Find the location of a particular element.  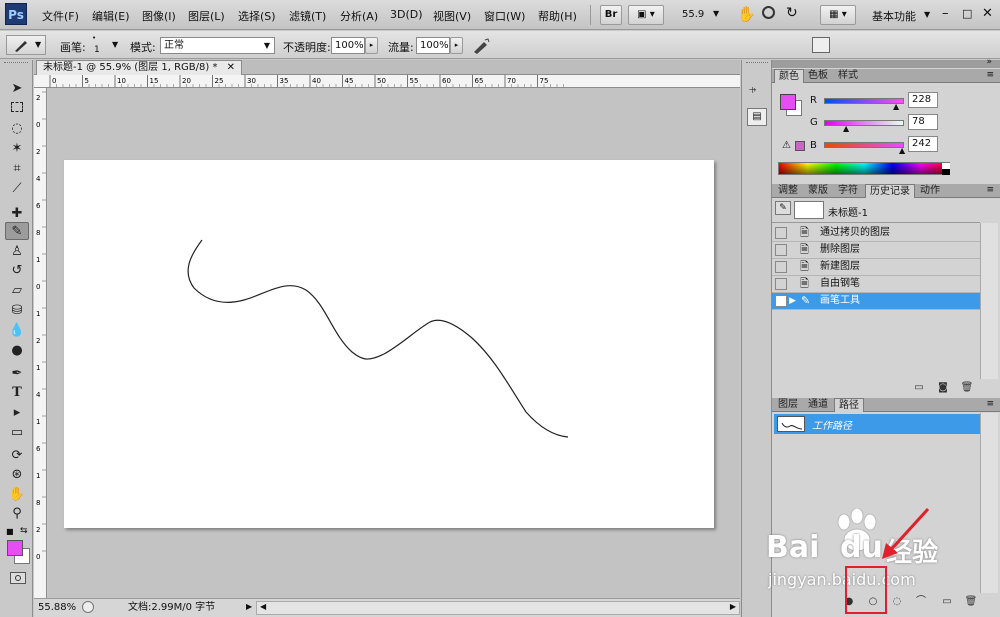

gamut-swatch is located at coordinates (800, 146).